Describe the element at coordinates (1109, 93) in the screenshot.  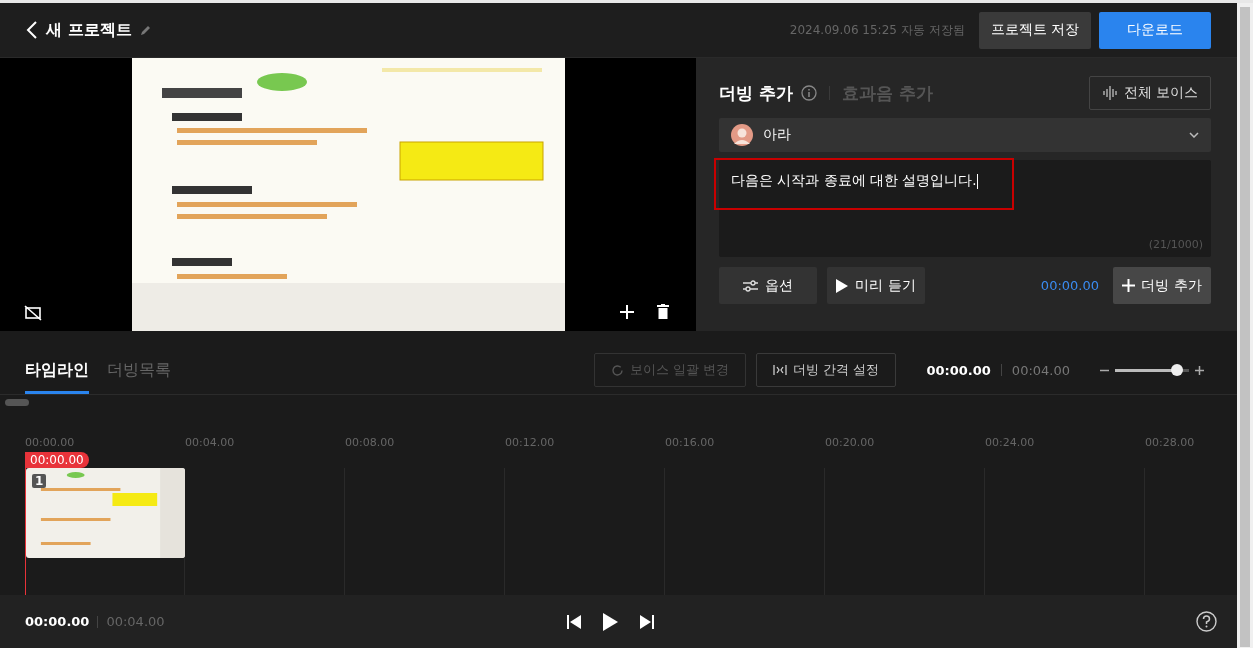
I see `waveform-icon` at that location.